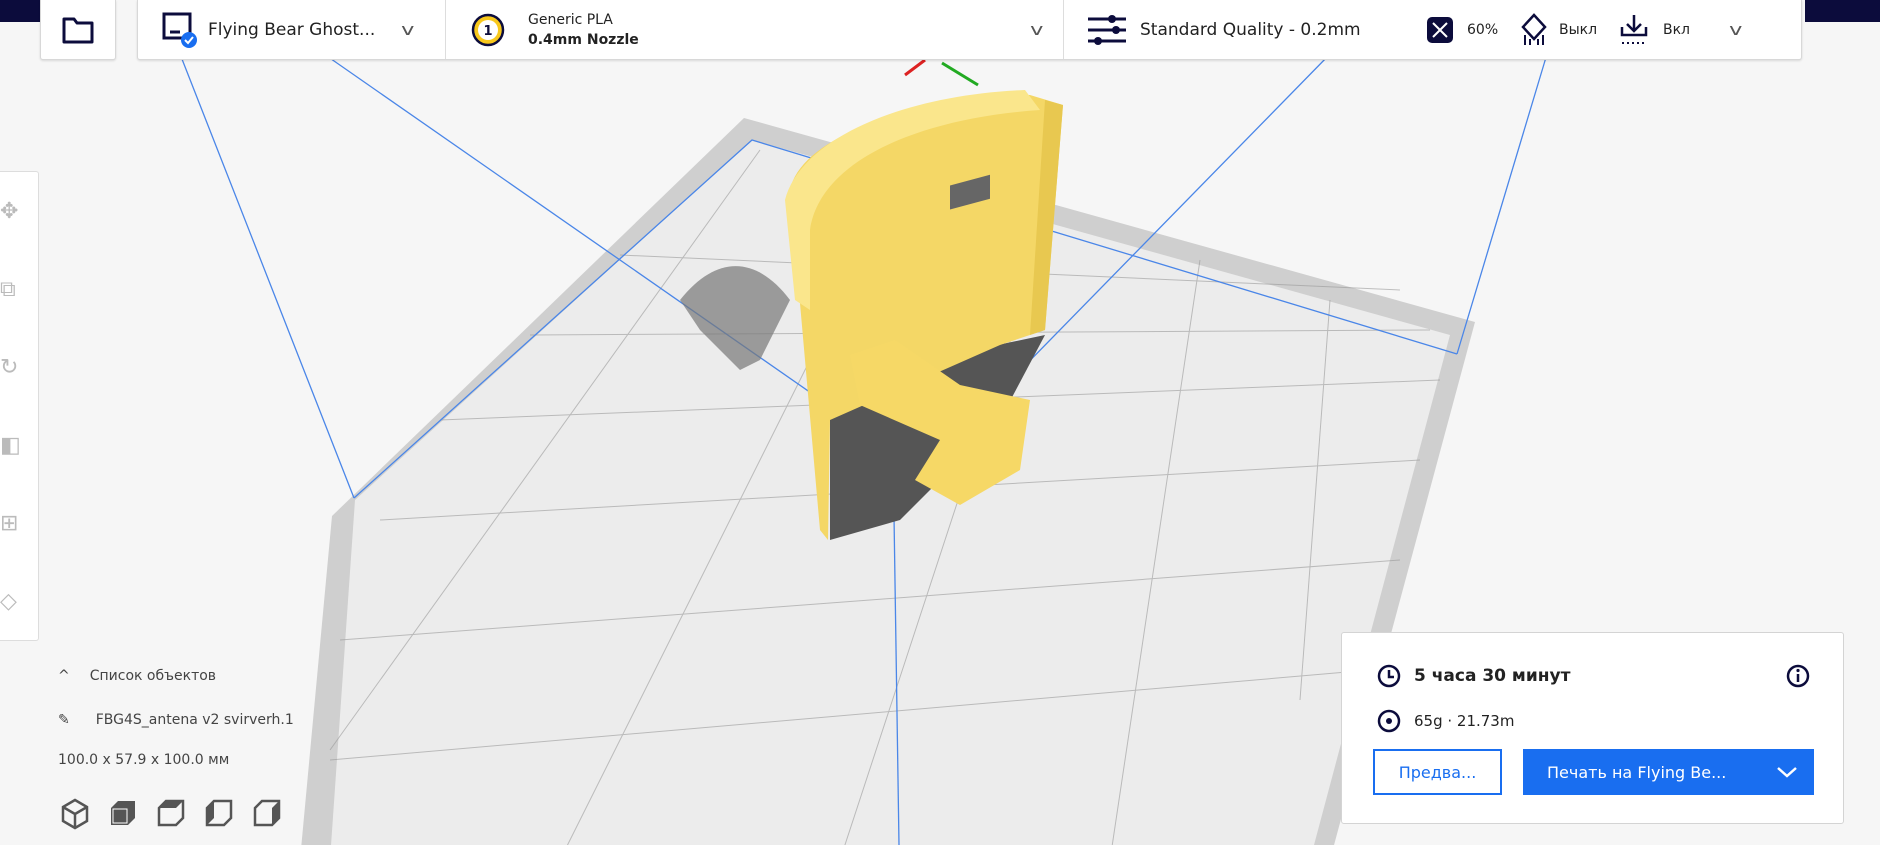 The image size is (1880, 845). I want to click on adhesion-value: Вкл, so click(1677, 29).